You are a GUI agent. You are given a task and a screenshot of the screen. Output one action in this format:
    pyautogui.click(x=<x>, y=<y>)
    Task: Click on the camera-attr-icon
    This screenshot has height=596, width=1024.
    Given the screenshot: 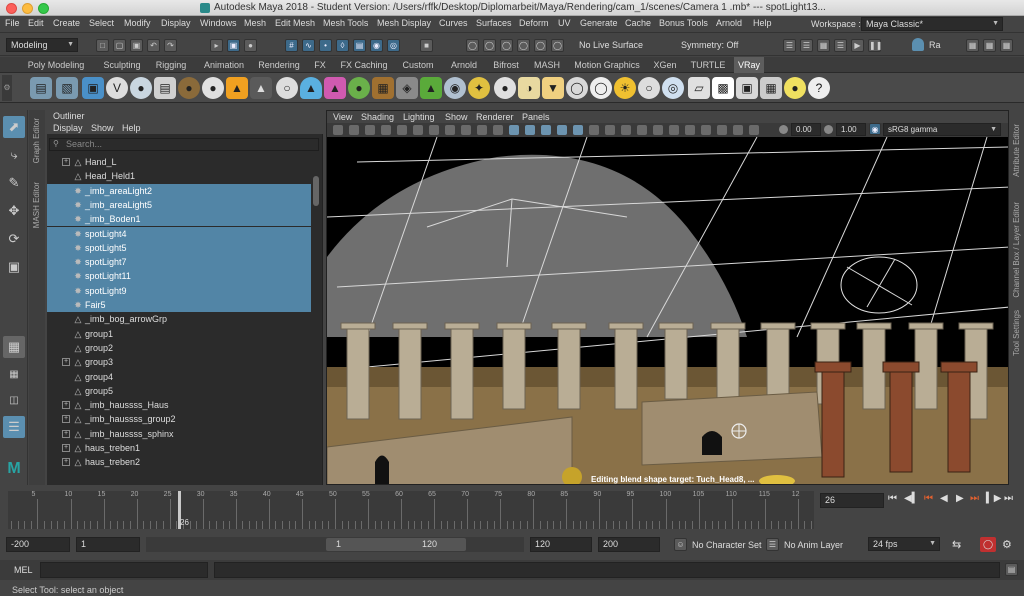 What is the action you would take?
    pyautogui.click(x=354, y=130)
    